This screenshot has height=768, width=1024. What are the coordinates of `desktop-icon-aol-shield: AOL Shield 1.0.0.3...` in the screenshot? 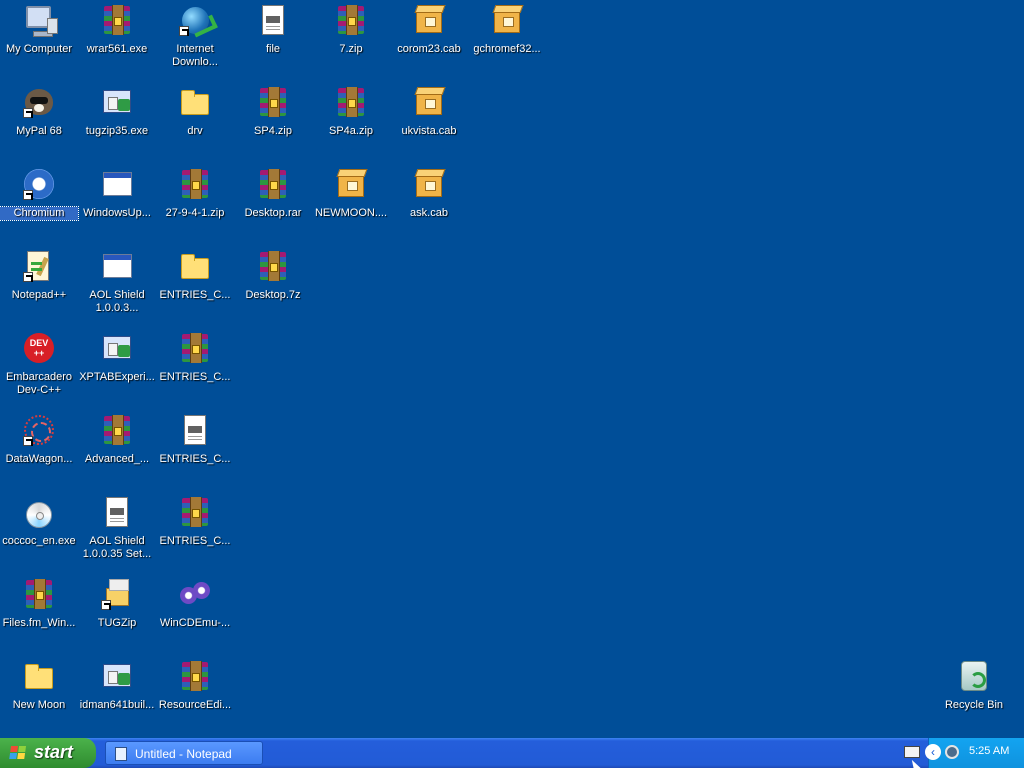 It's located at (117, 288).